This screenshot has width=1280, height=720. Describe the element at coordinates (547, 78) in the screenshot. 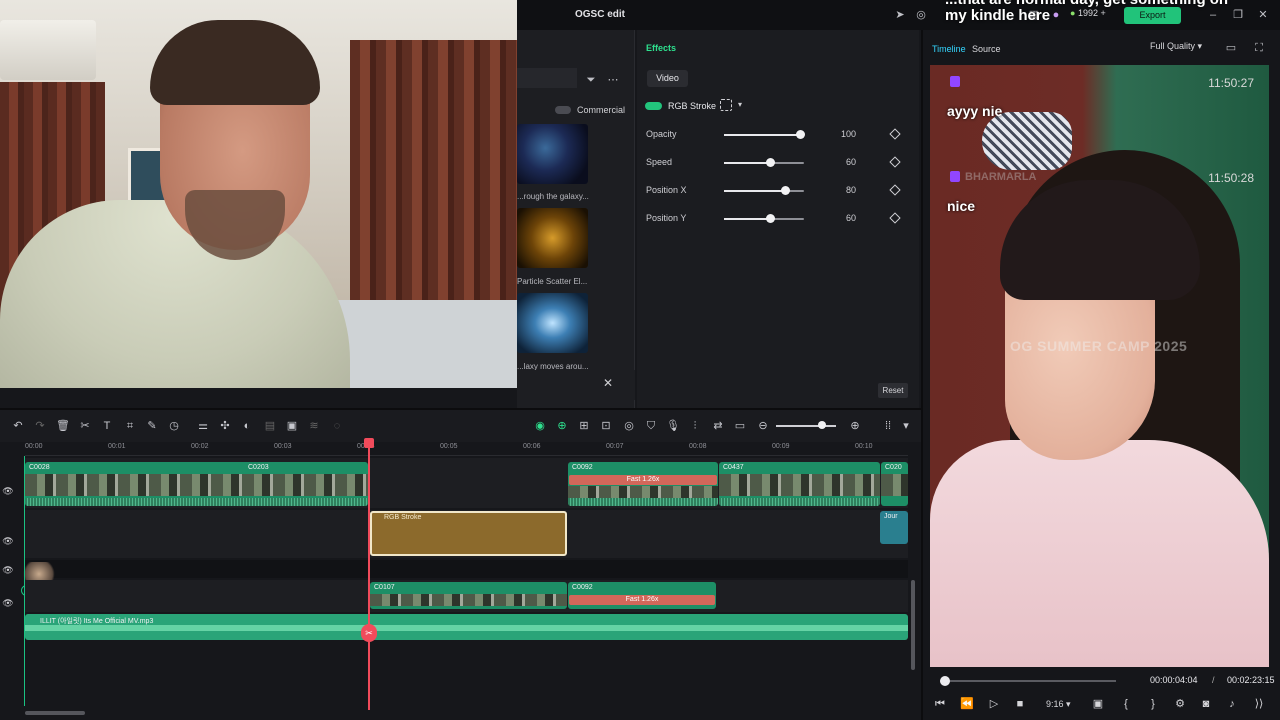

I see `media-search-input` at that location.